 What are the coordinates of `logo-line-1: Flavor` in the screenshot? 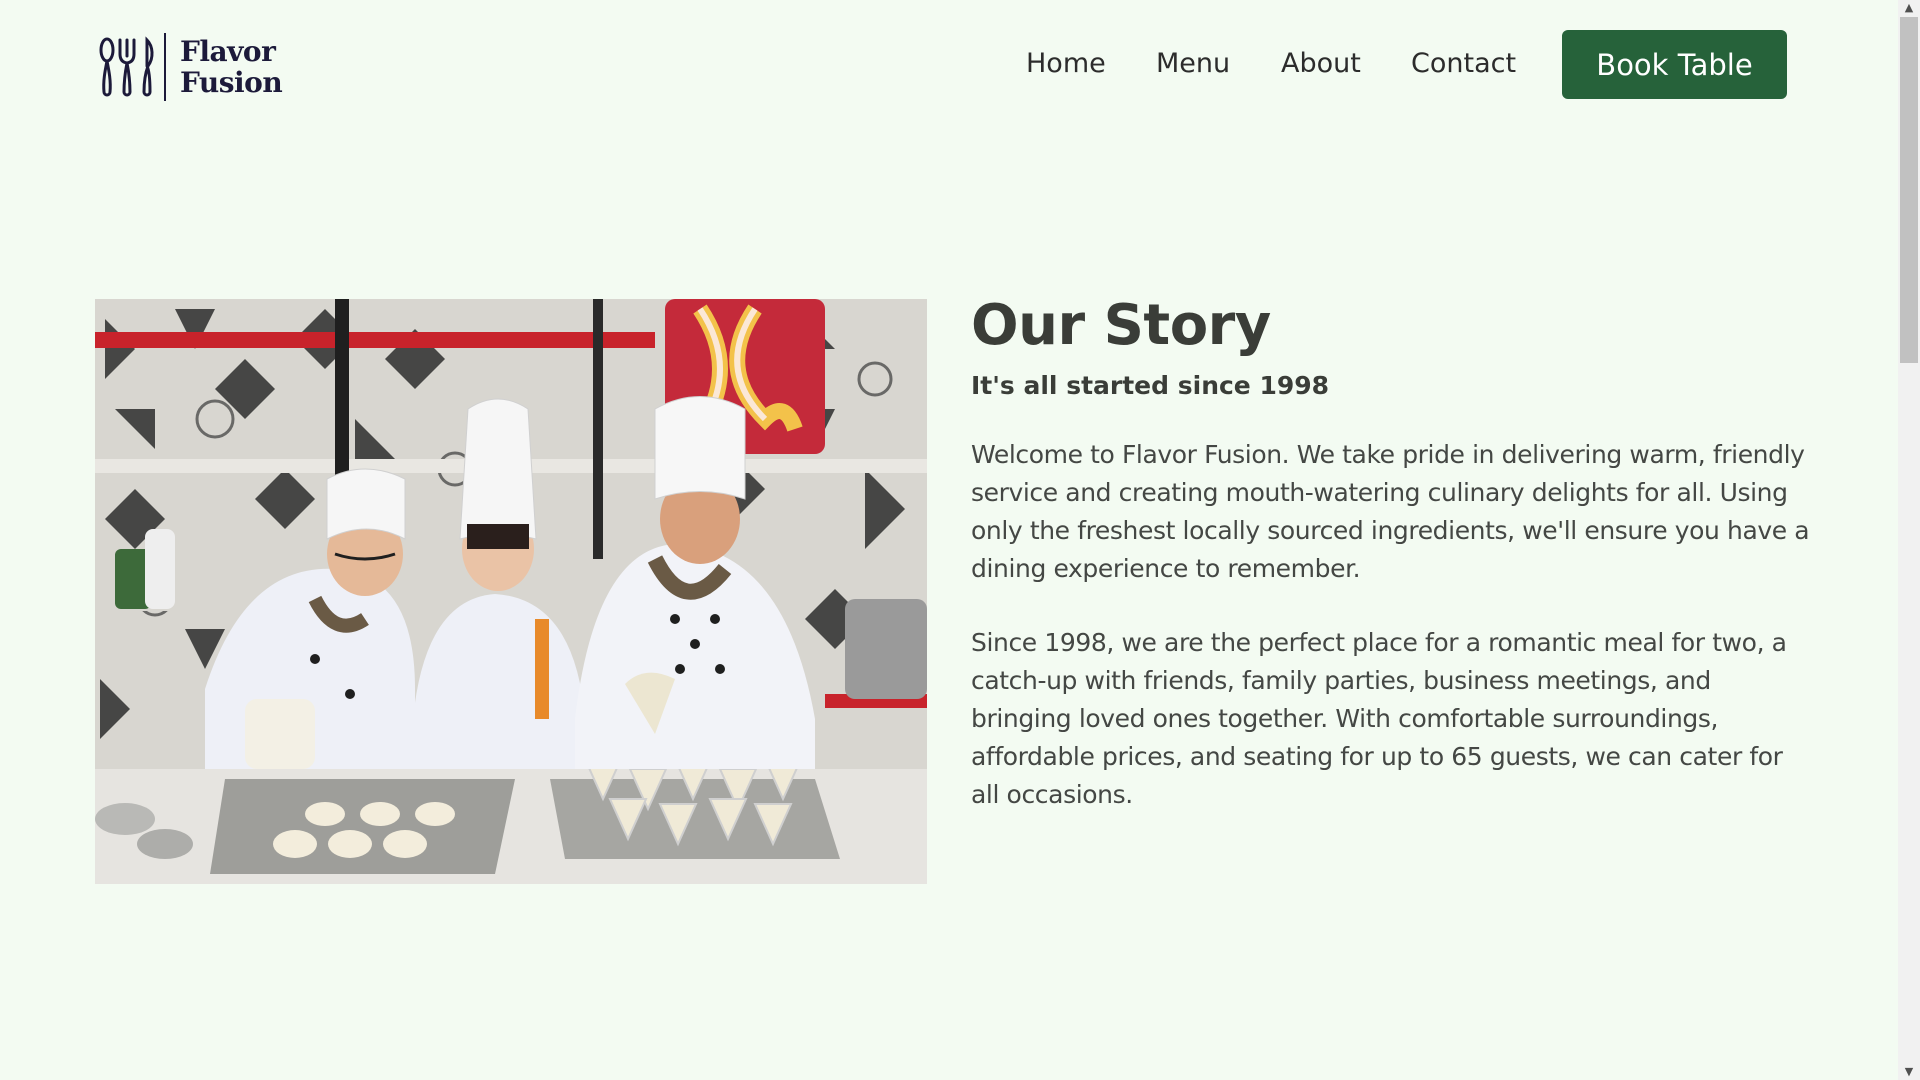 It's located at (228, 51).